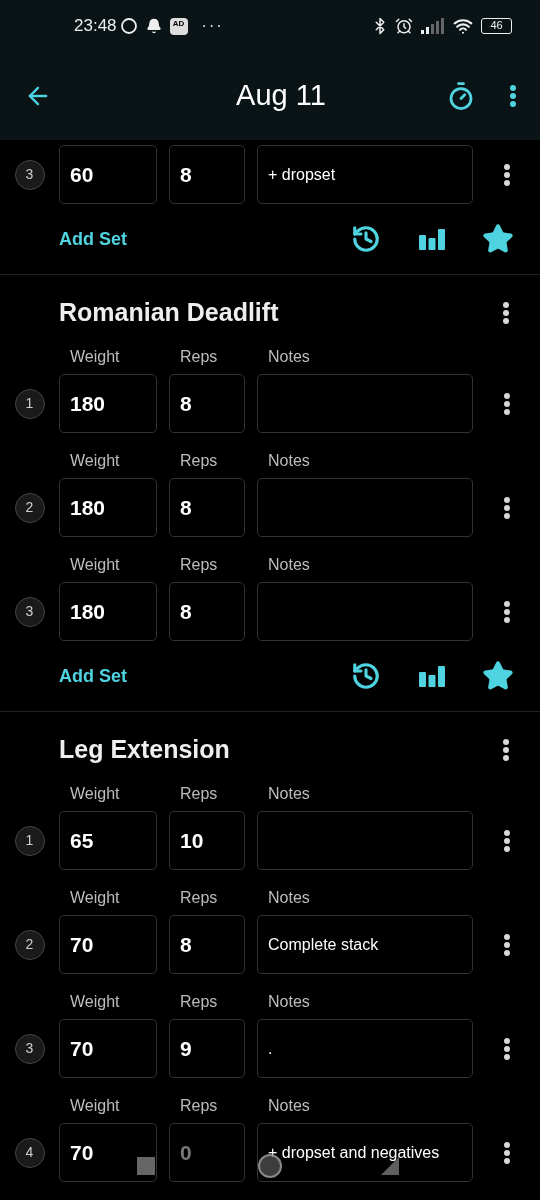 This screenshot has width=540, height=1200. I want to click on menu-button, so click(513, 96).